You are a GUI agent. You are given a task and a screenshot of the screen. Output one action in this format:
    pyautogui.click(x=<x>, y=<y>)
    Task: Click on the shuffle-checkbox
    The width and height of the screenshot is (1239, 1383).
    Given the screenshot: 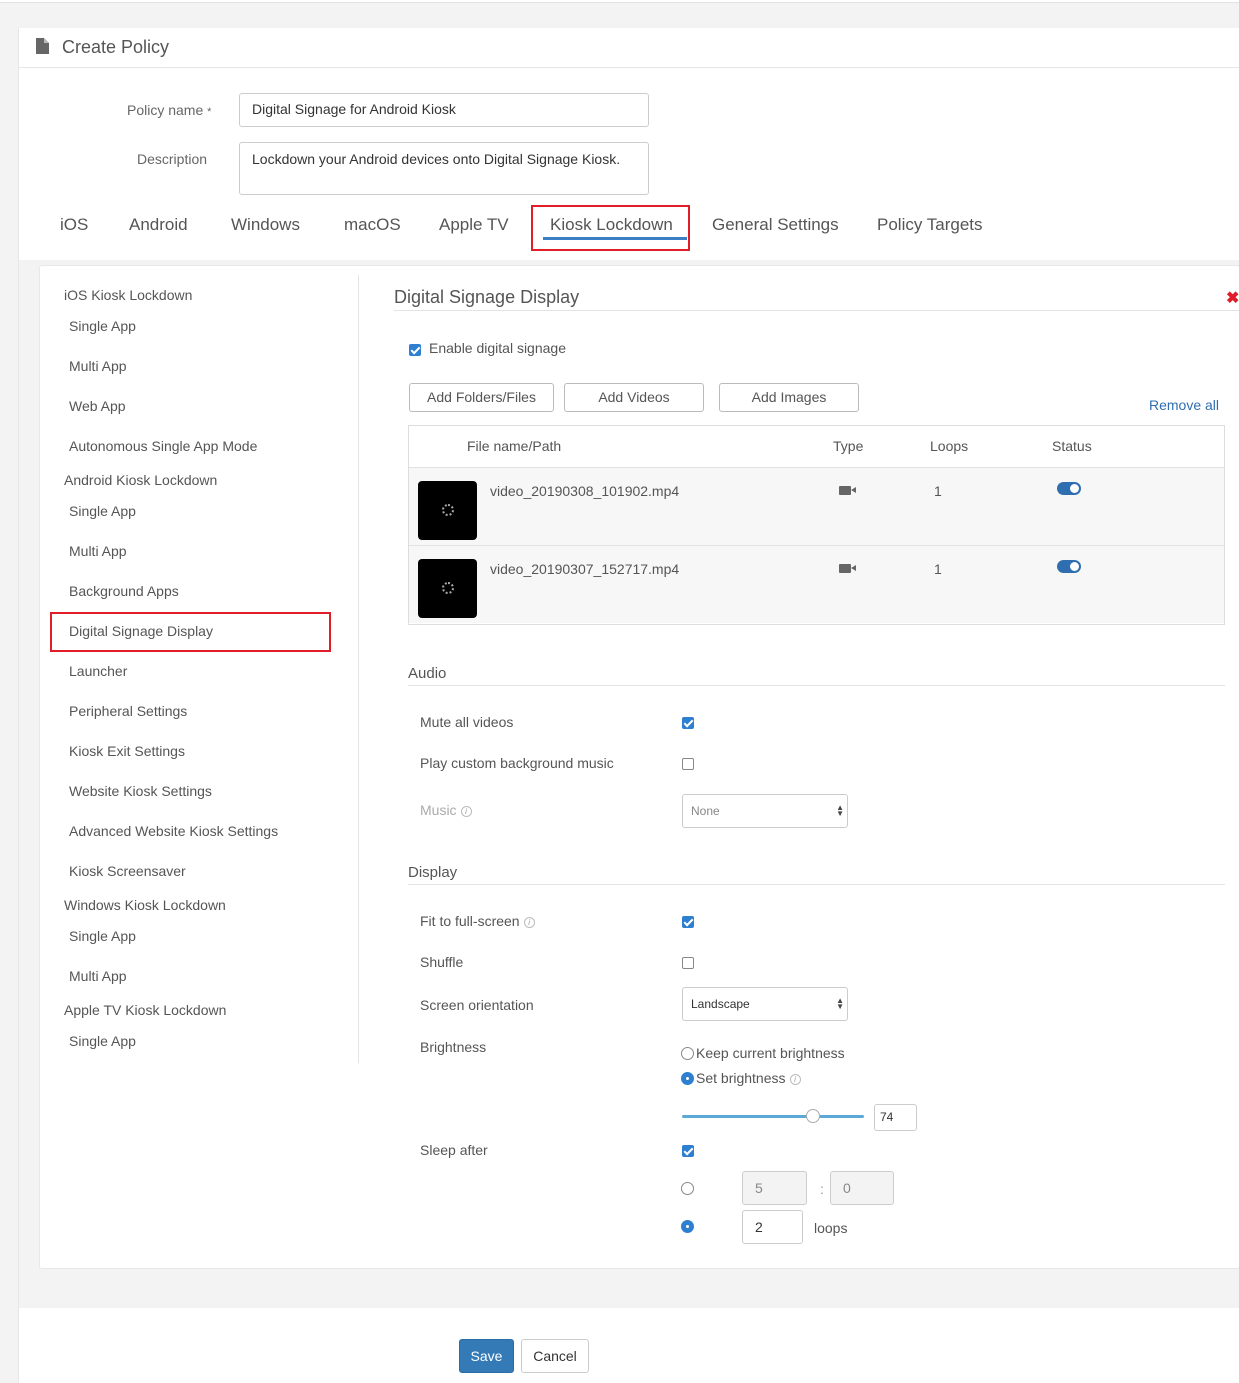 What is the action you would take?
    pyautogui.click(x=688, y=963)
    